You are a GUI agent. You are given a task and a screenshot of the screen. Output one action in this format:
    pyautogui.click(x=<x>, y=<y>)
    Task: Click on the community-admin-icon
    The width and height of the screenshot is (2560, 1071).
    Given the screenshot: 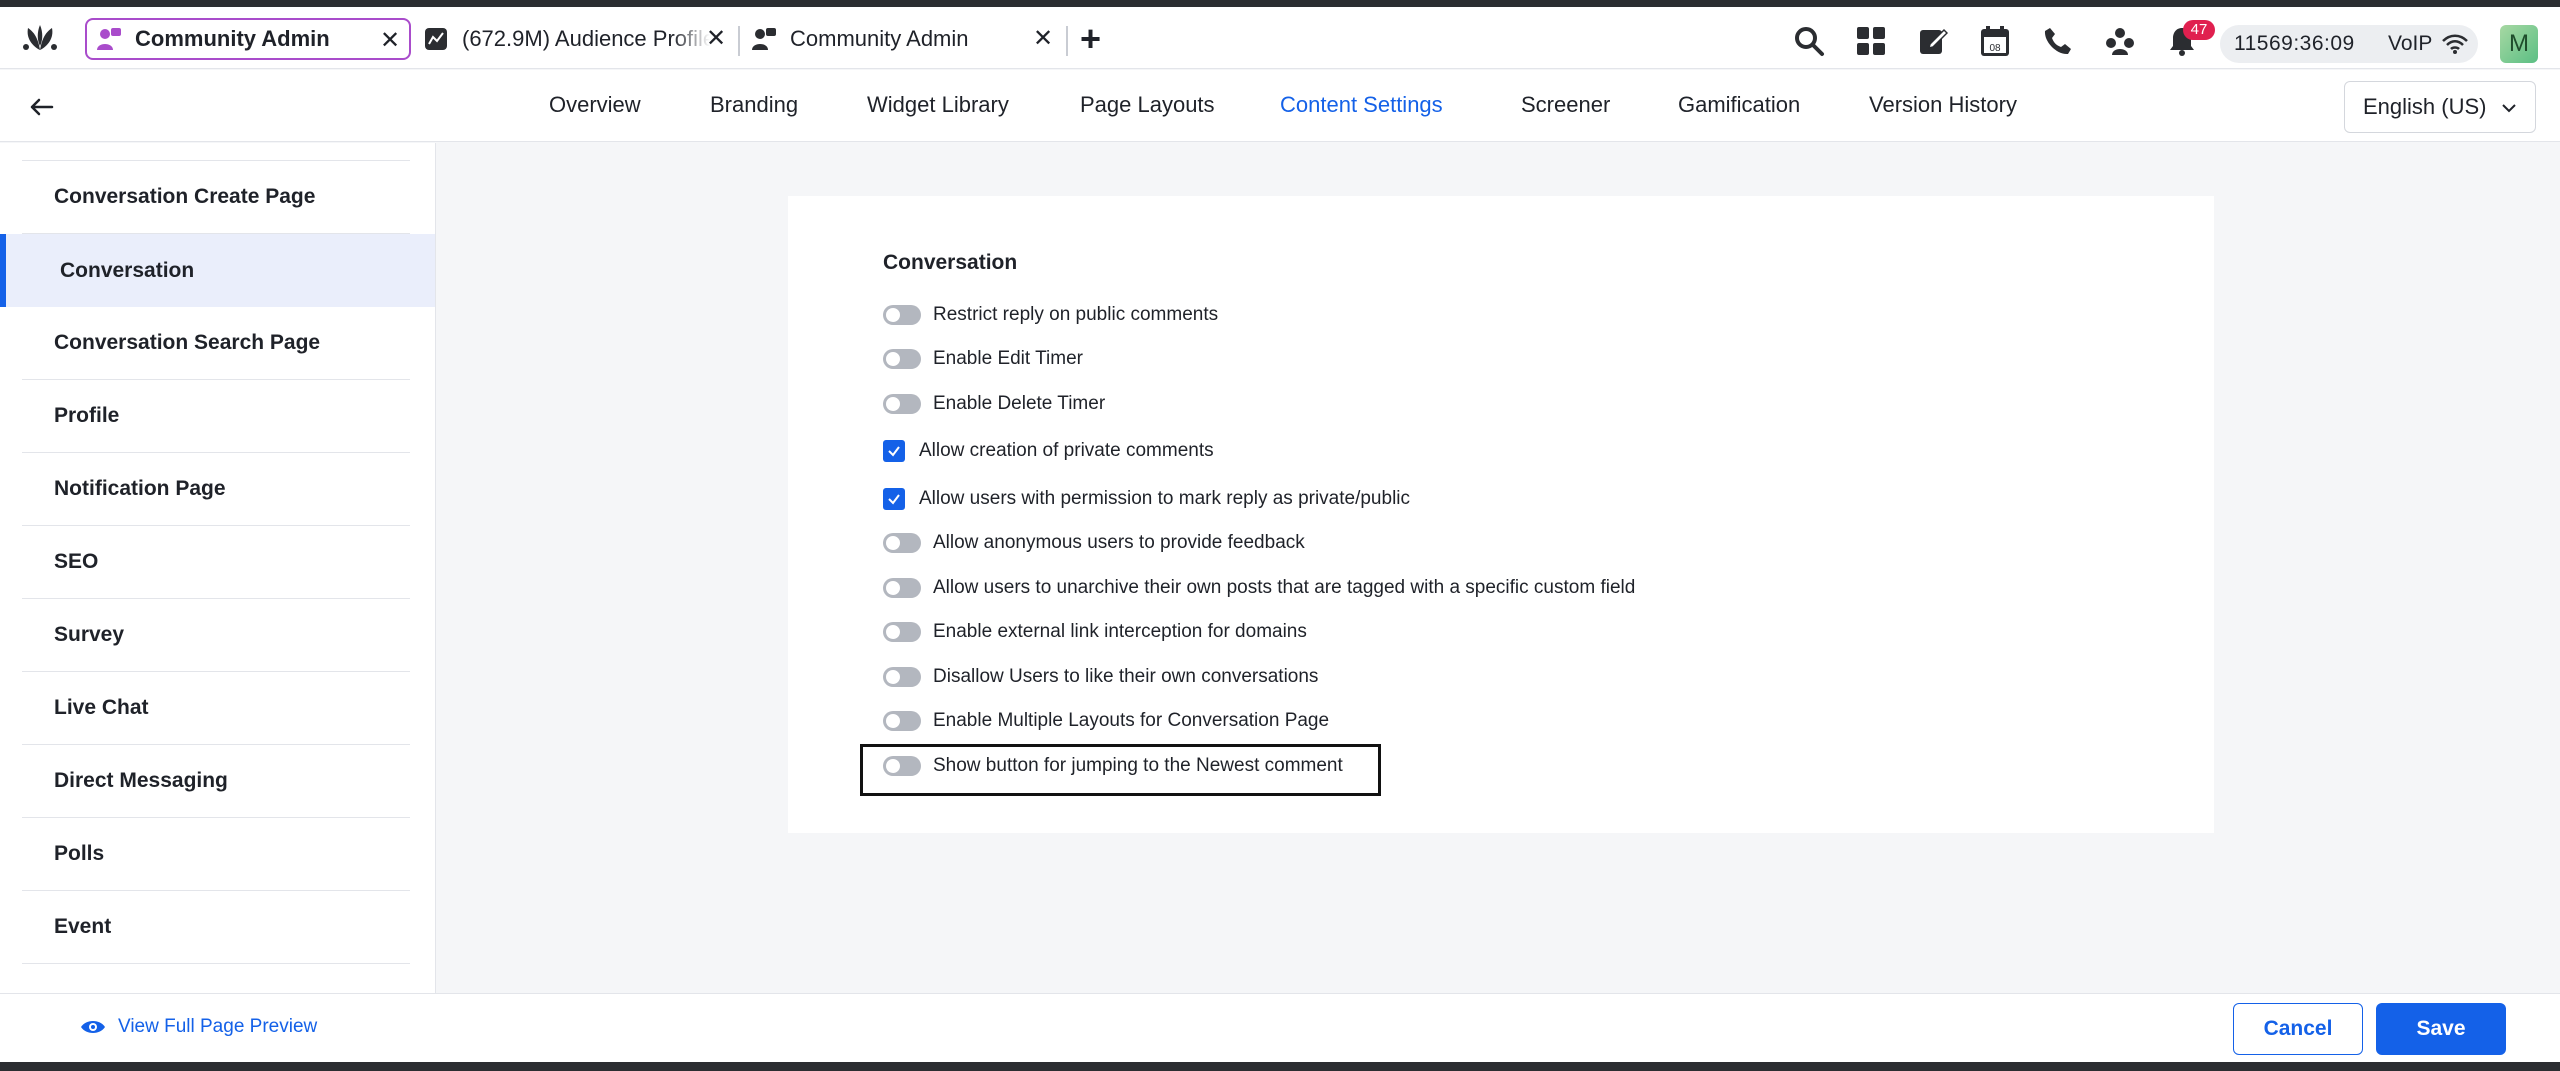 What is the action you would take?
    pyautogui.click(x=109, y=39)
    